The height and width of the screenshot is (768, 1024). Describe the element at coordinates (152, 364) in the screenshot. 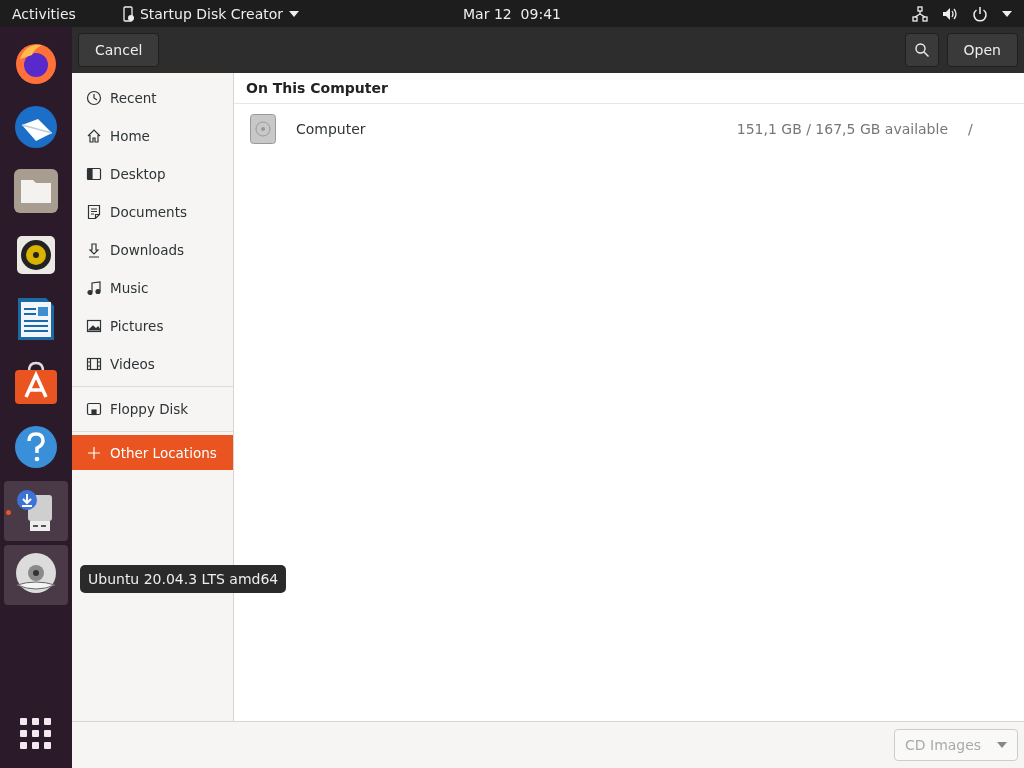

I see `sidebar-item: Videos` at that location.